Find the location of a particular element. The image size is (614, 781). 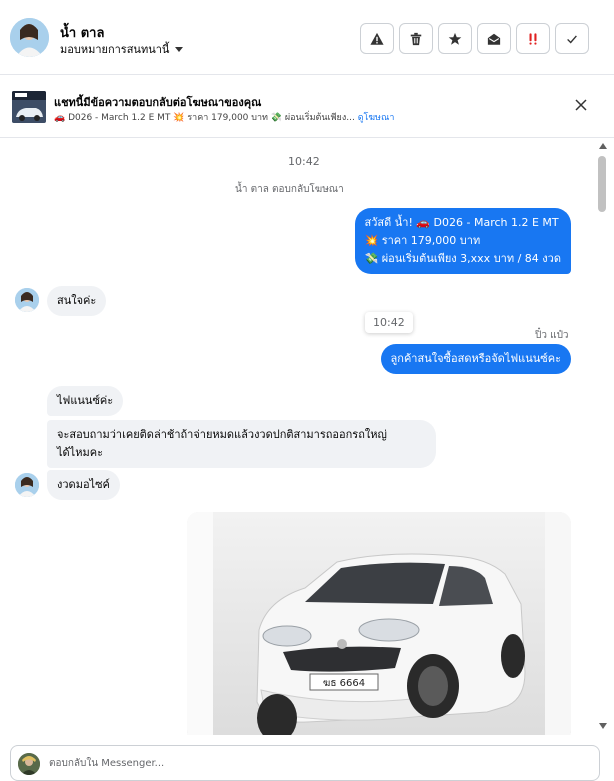

assign-conversation-dropdown: มอบหมายการสนทนานี้ is located at coordinates (122, 49).